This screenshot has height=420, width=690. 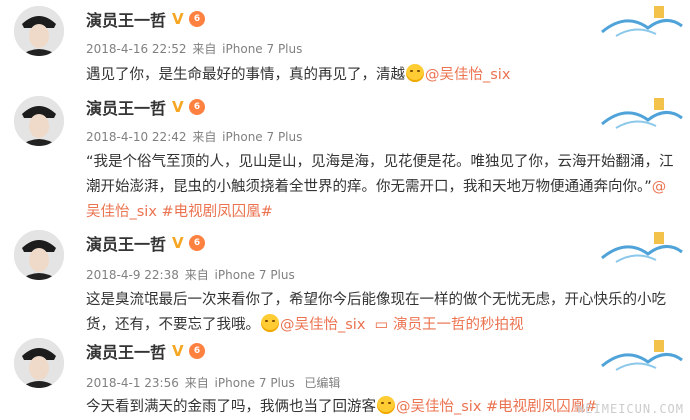 What do you see at coordinates (214, 382) in the screenshot?
I see `post-meta: 2018-4-1 23:56 来自 iPhone 7 Plus 已编辑` at bounding box center [214, 382].